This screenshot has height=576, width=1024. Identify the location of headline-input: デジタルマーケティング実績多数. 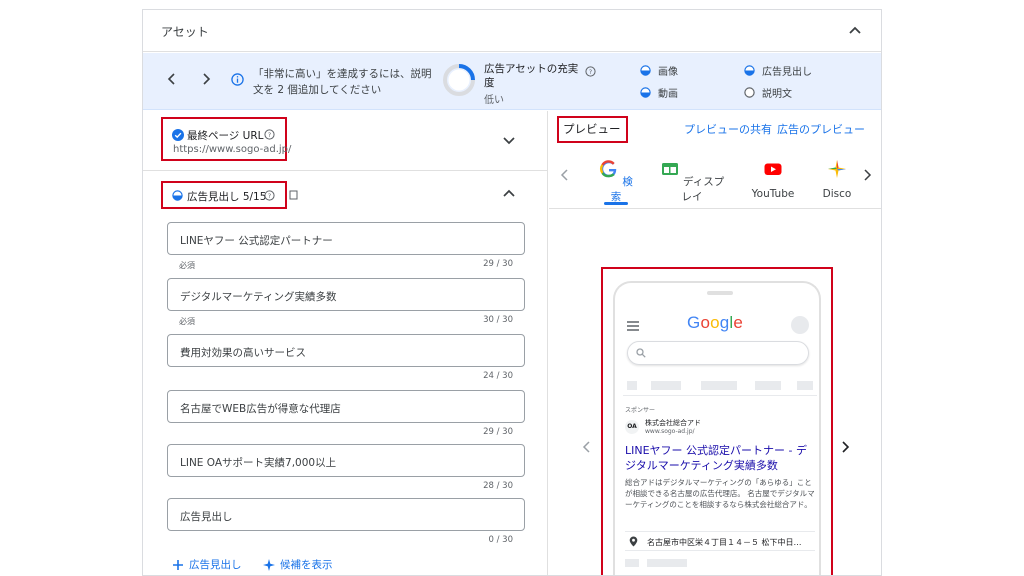
(346, 294).